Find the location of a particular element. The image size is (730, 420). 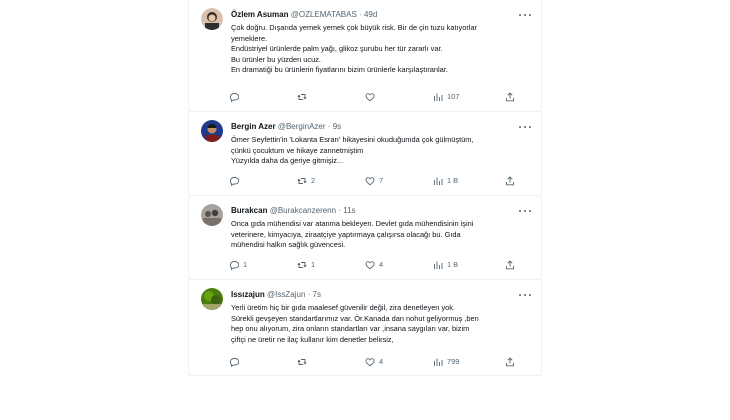

tweet-header: Burakcan @Burakcanzerenn · 11s is located at coordinates (382, 211).